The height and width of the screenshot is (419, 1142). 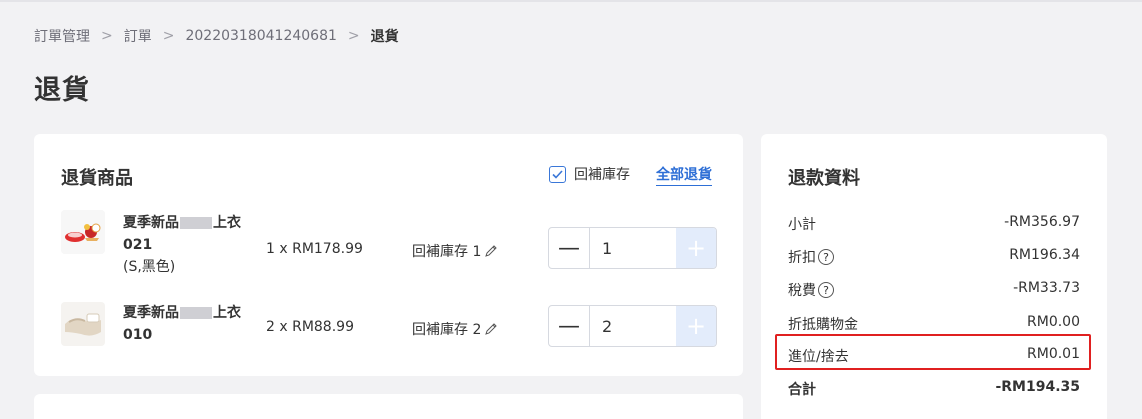 What do you see at coordinates (802, 258) in the screenshot?
I see `summary-label-text: 折扣` at bounding box center [802, 258].